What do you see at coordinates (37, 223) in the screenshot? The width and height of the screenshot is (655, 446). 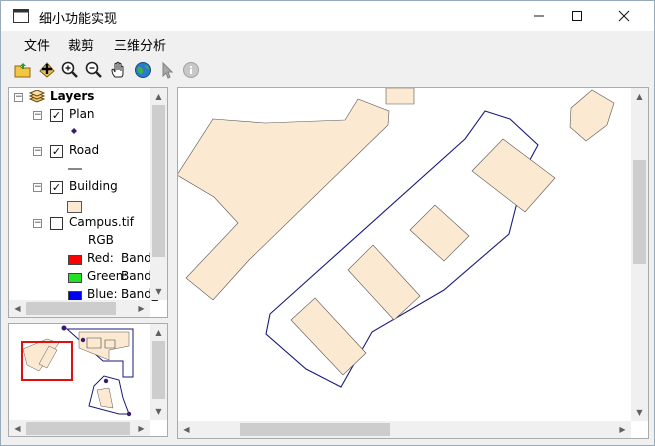 I see `collapse-toggle-campus: −` at bounding box center [37, 223].